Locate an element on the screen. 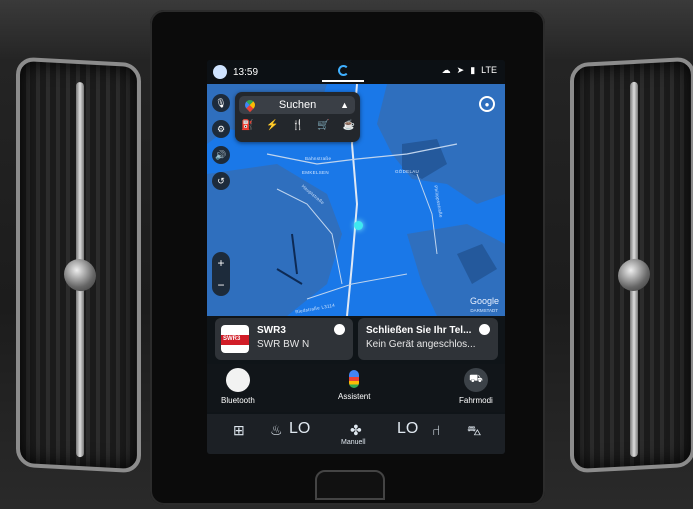  zoom-in-button: + is located at coordinates (220, 263).